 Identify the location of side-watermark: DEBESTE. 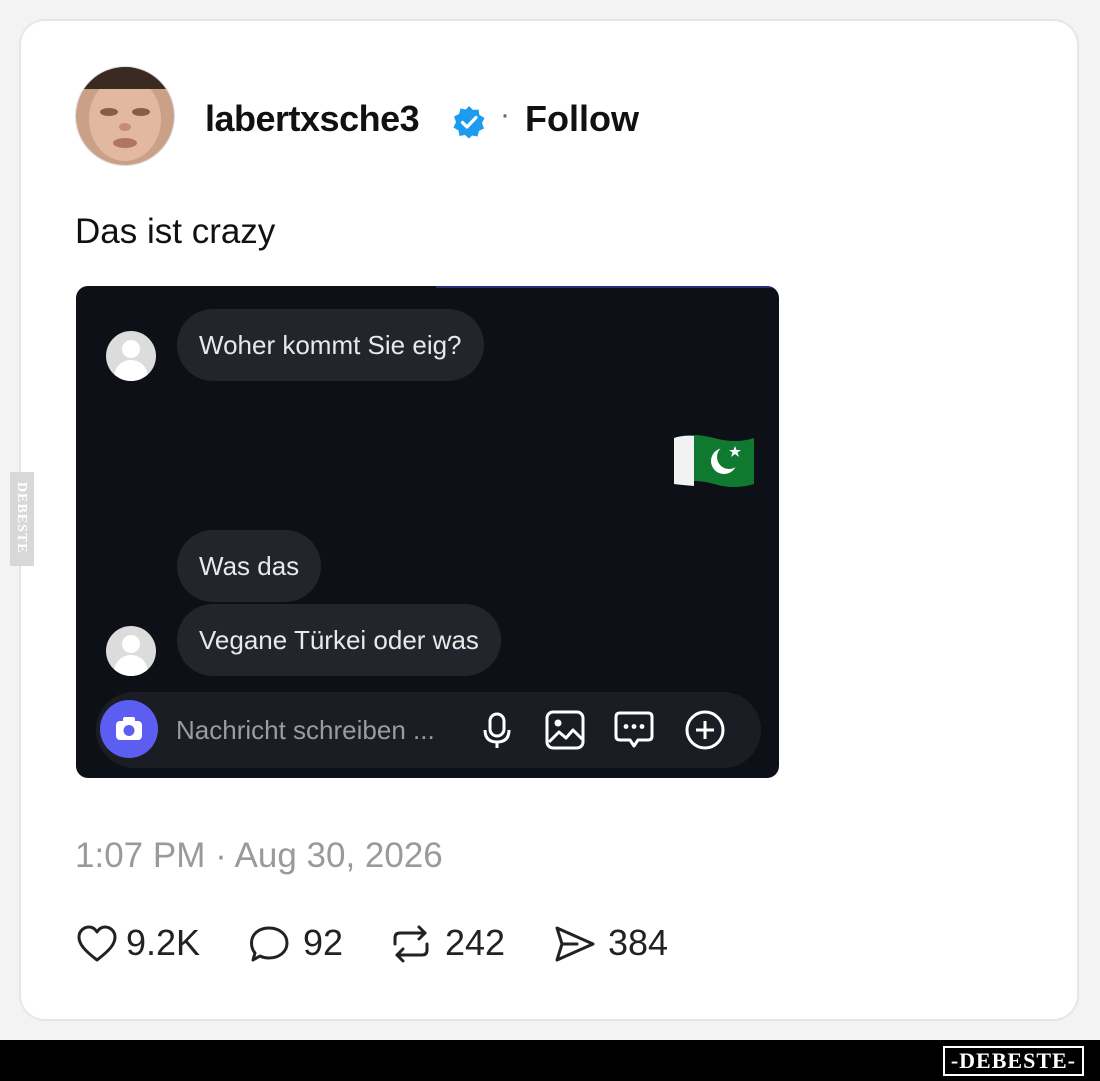
(22, 519).